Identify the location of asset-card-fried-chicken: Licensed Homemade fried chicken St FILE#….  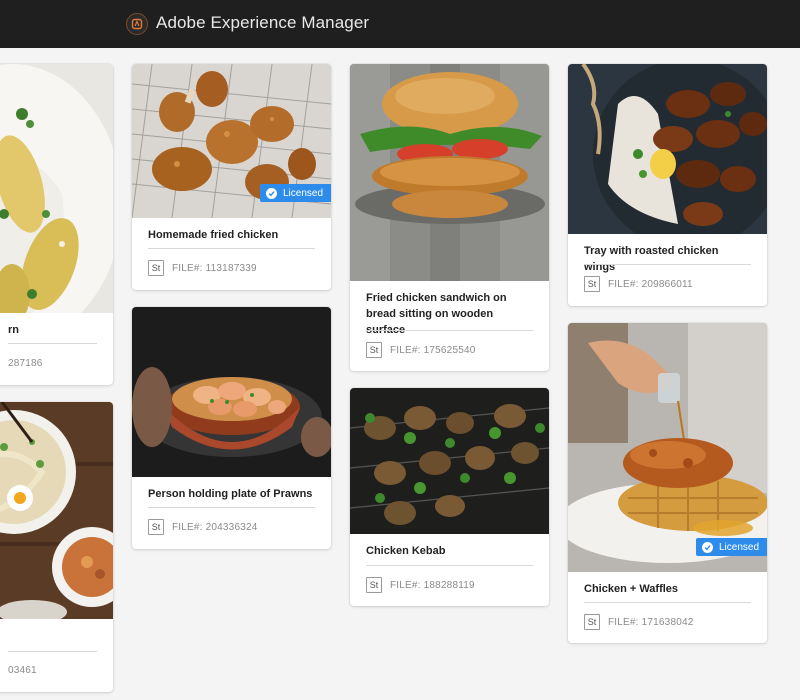
(231, 177).